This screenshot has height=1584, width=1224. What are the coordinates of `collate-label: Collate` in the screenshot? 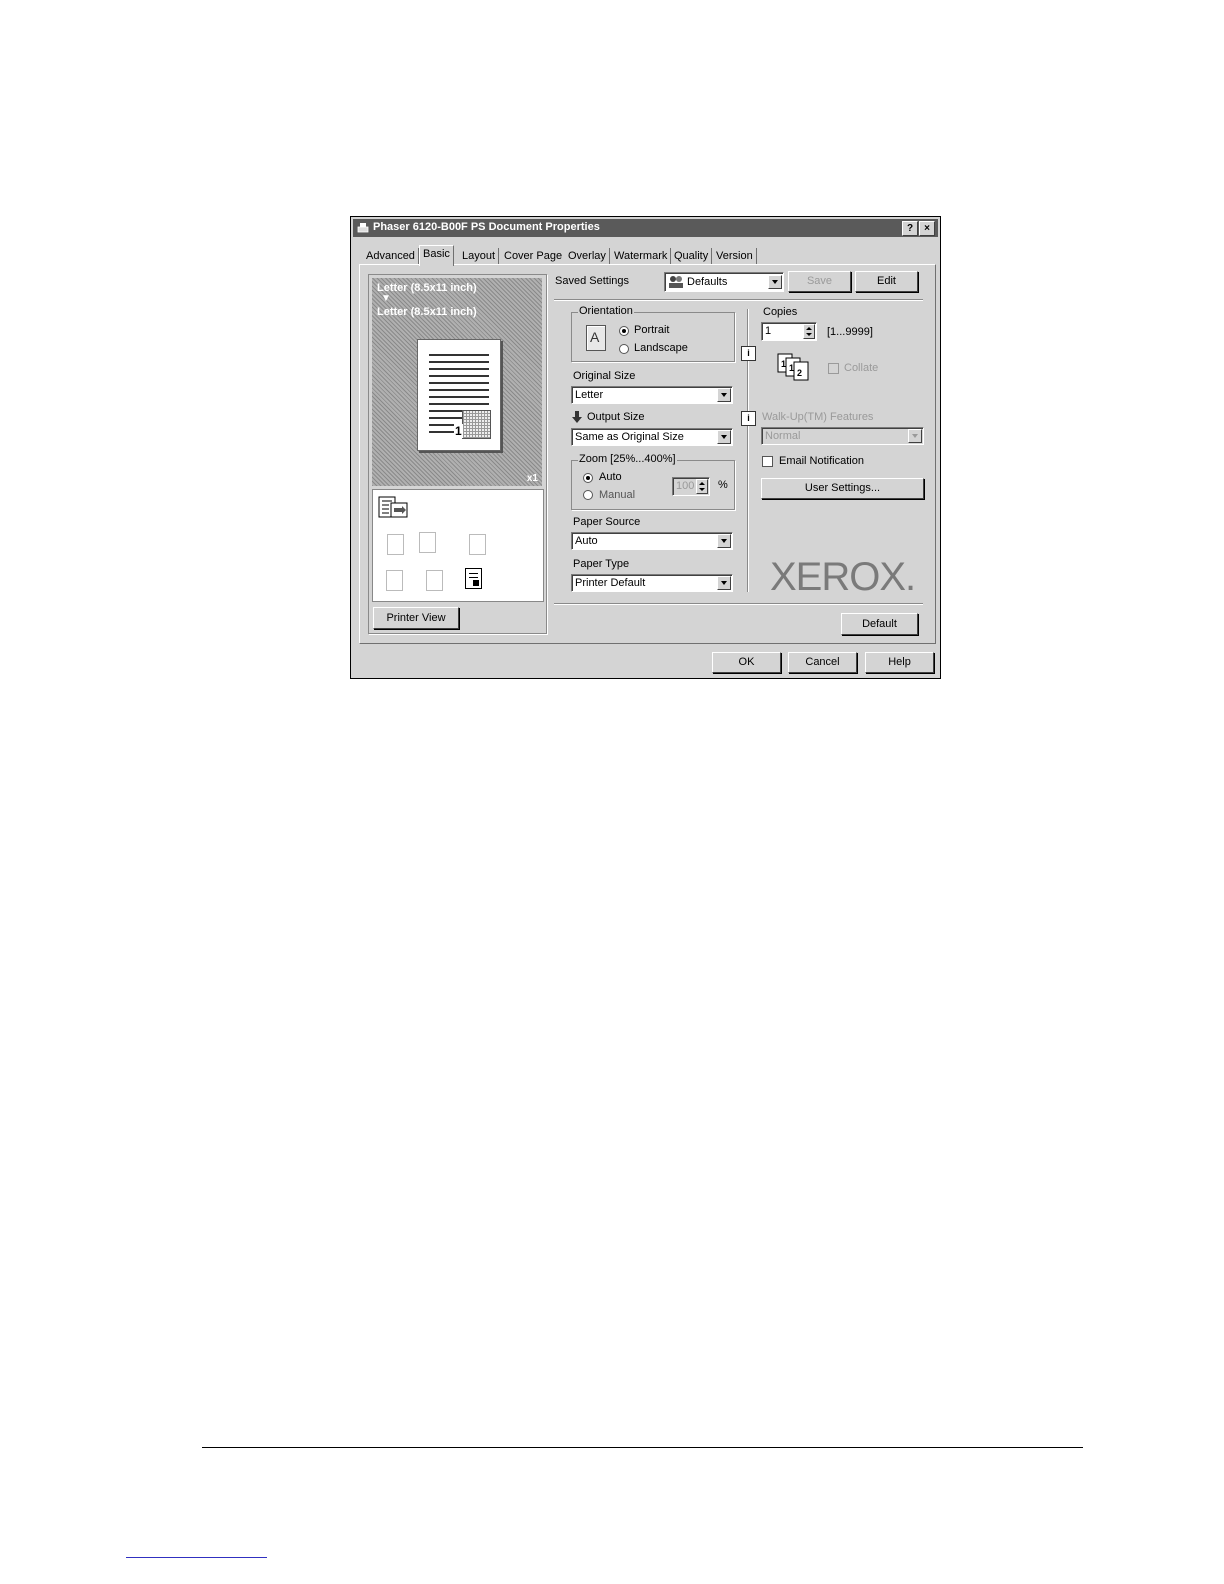 It's located at (861, 368).